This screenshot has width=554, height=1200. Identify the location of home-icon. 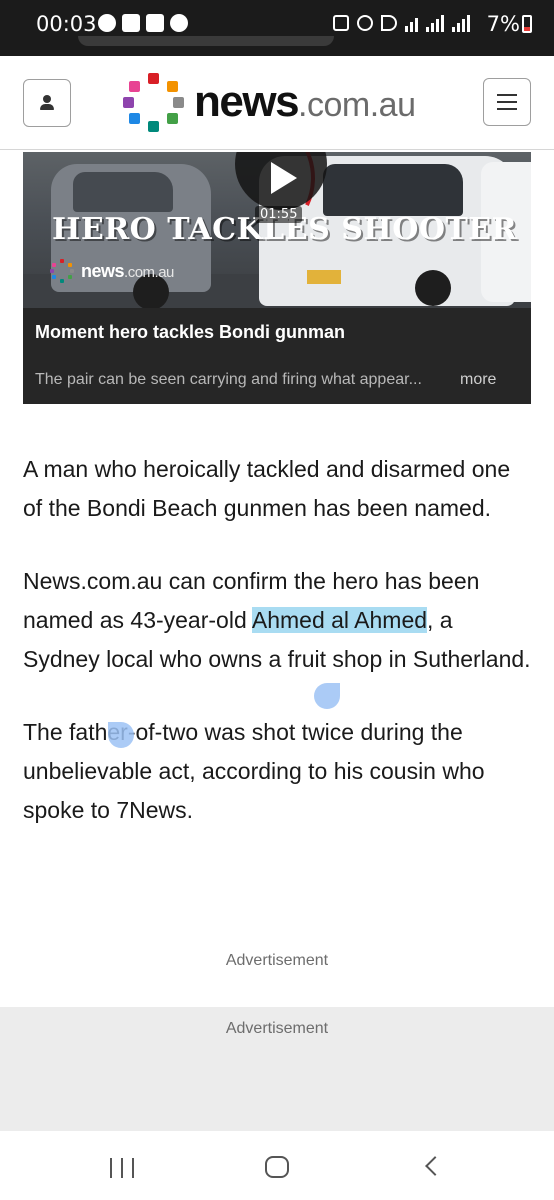
(277, 1167).